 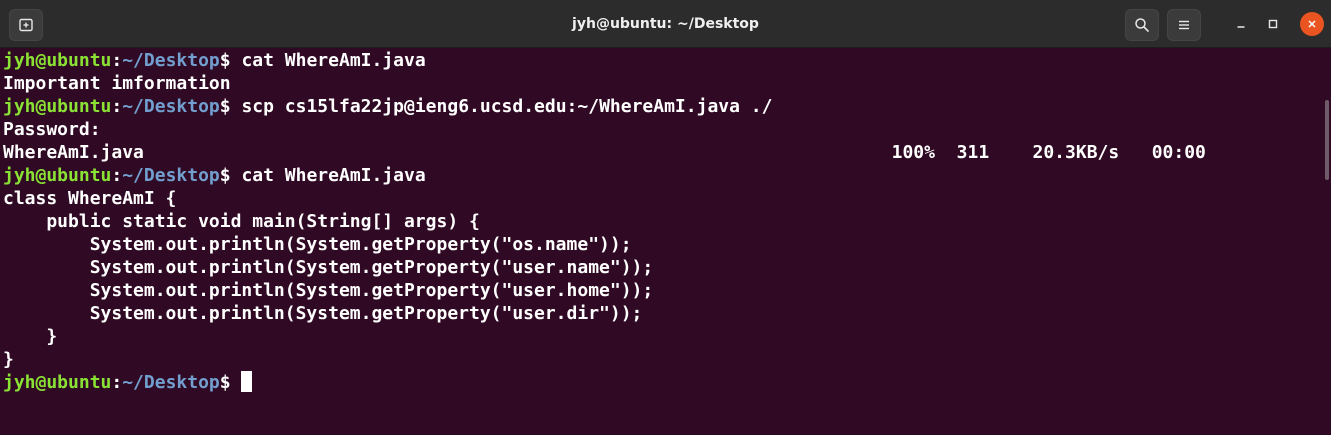 What do you see at coordinates (1241, 24) in the screenshot?
I see `minimize-button` at bounding box center [1241, 24].